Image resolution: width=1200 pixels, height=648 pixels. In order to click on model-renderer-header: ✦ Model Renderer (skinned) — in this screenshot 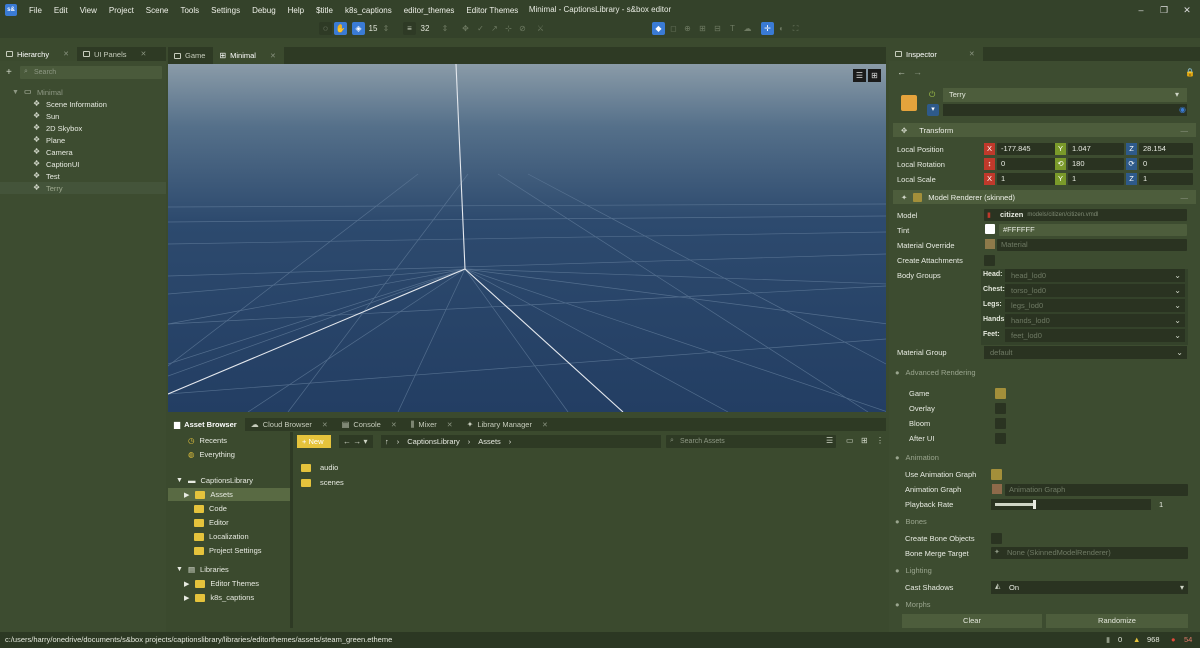, I will do `click(1044, 197)`.